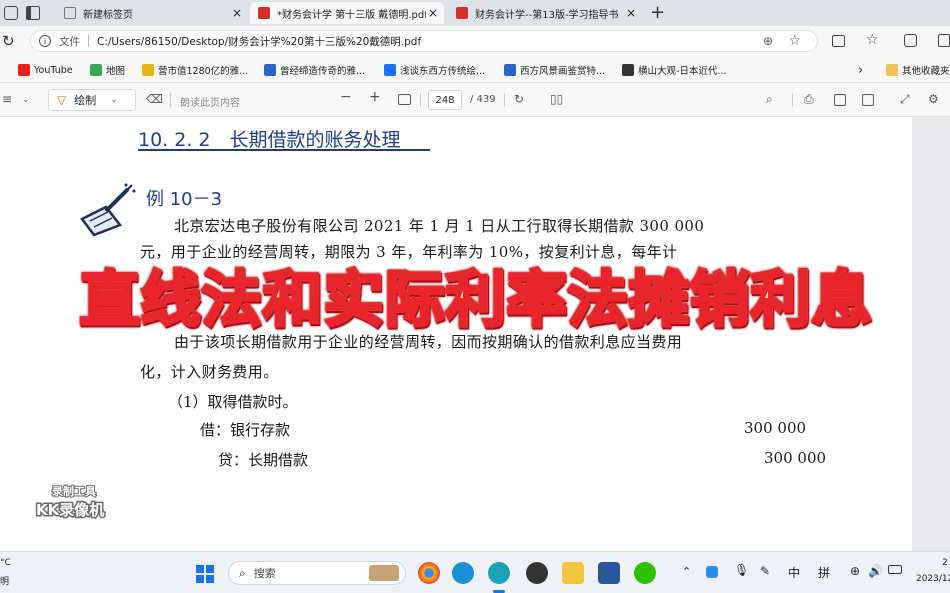 This screenshot has width=950, height=593. What do you see at coordinates (945, 563) in the screenshot?
I see `clock-time: 2` at bounding box center [945, 563].